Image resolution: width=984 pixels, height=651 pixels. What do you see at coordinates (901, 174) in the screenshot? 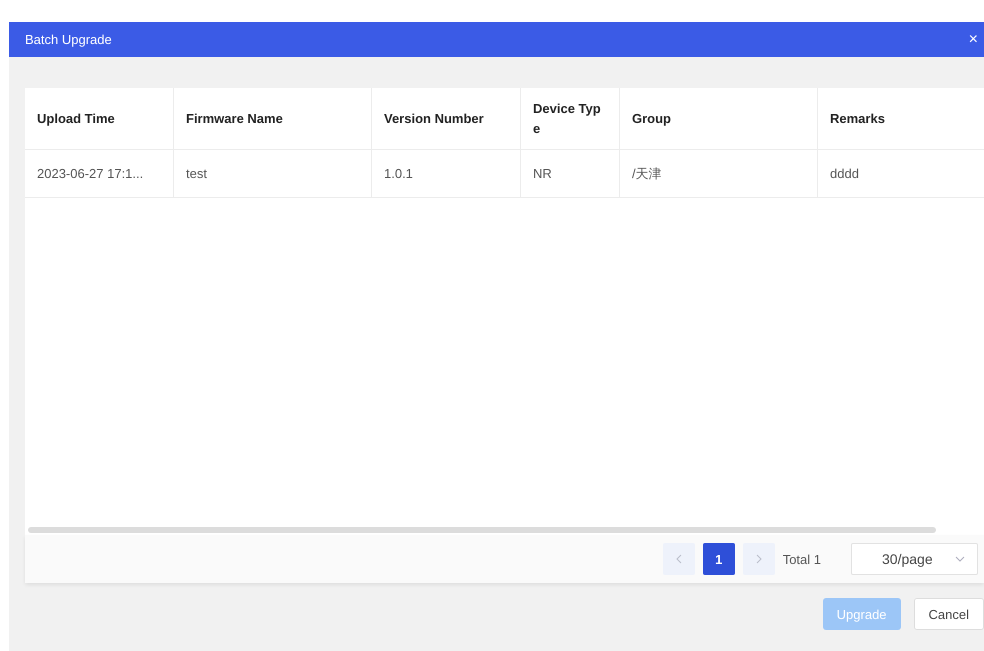
I see `table-cell: dddd` at bounding box center [901, 174].